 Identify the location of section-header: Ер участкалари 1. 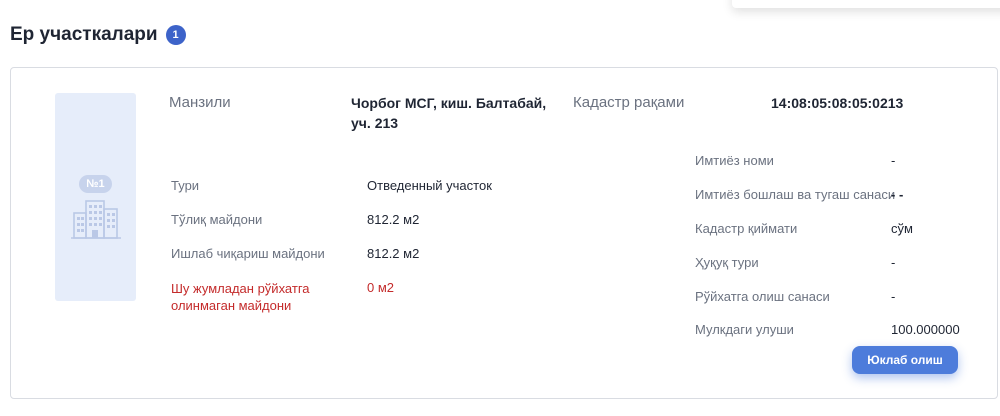
(98, 35).